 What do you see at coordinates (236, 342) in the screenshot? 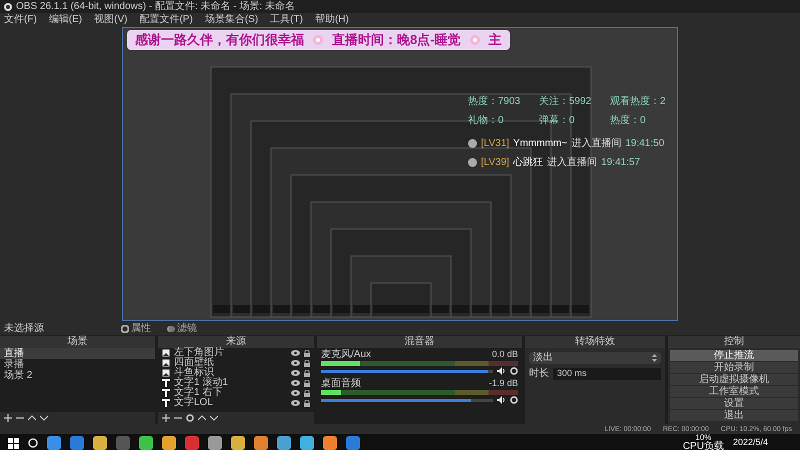
I see `dock-title: 来源` at bounding box center [236, 342].